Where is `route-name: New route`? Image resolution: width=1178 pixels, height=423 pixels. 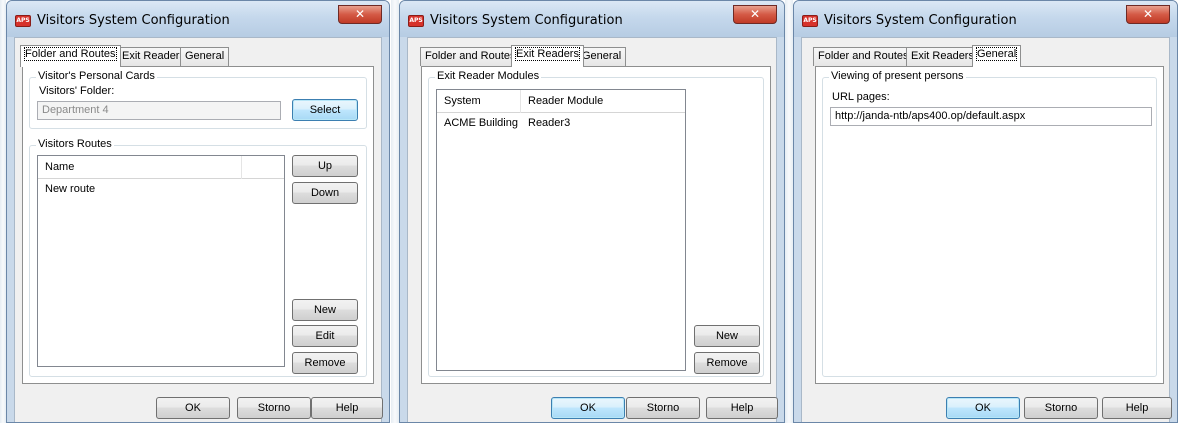
route-name: New route is located at coordinates (70, 189).